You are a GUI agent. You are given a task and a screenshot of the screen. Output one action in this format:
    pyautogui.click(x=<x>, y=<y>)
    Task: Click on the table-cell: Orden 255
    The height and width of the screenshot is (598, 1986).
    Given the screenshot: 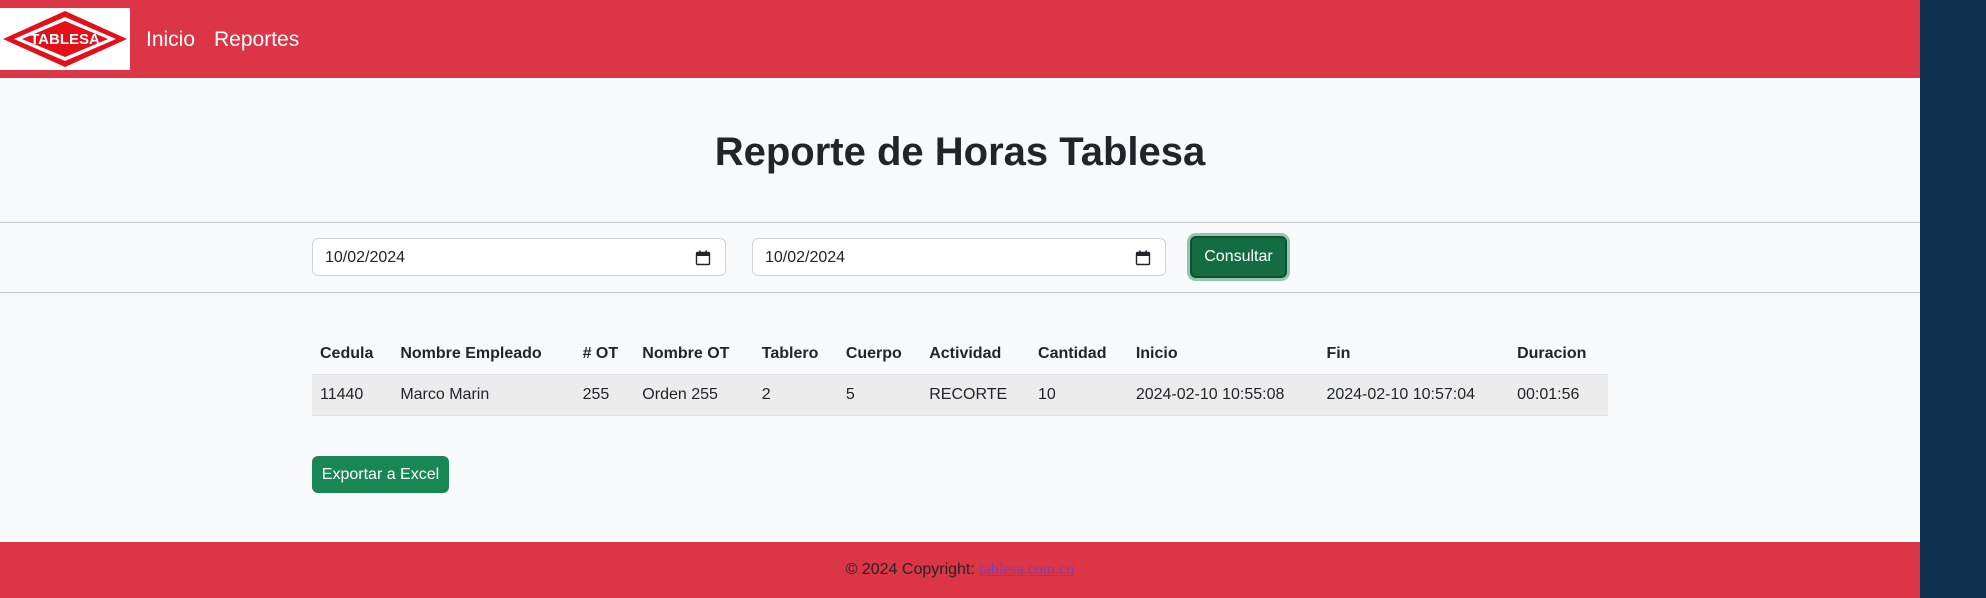 What is the action you would take?
    pyautogui.click(x=694, y=395)
    